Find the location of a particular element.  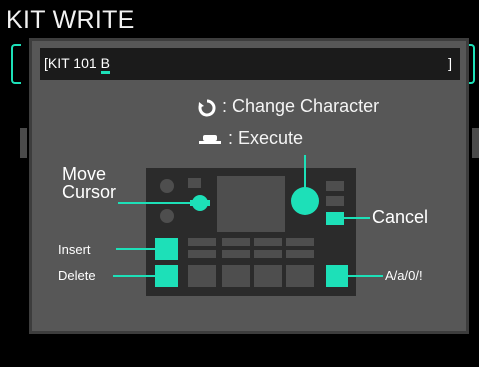

device-knob-top is located at coordinates (167, 186).